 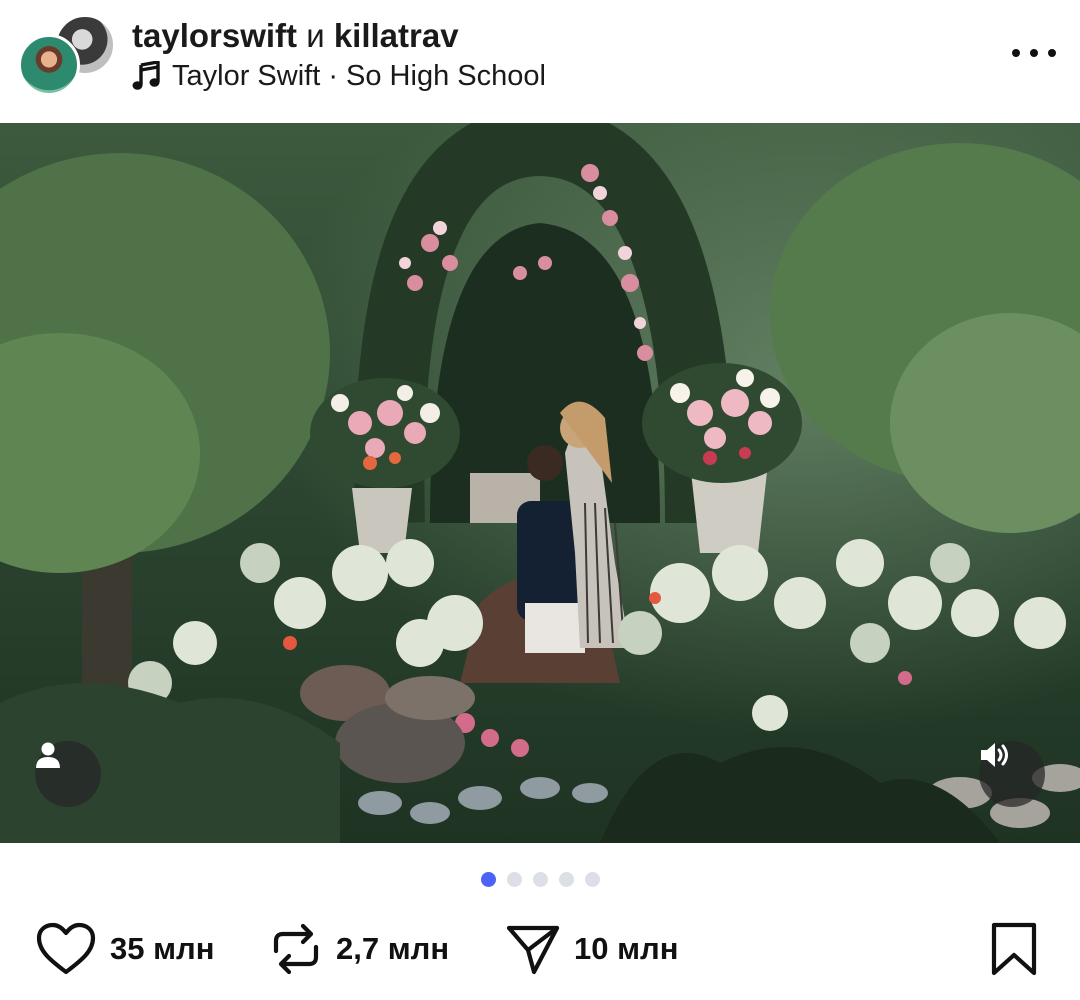 I want to click on like-button: 35 млн, so click(x=125, y=949).